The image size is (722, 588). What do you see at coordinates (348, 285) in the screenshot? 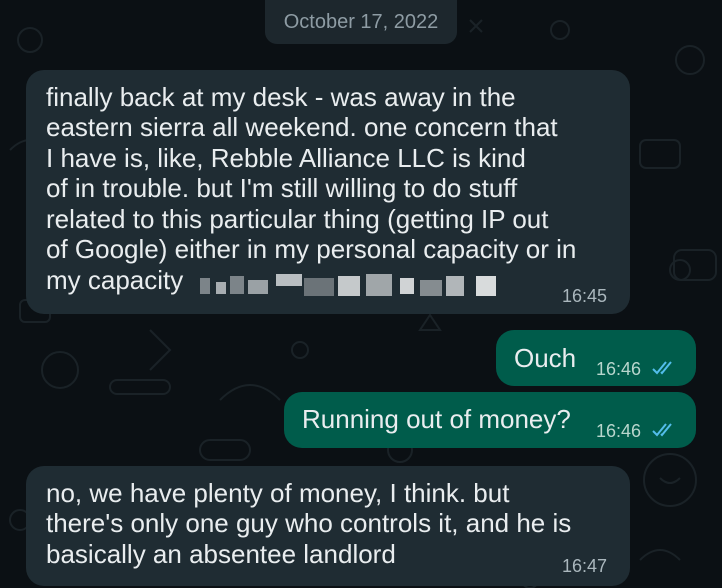
I see `redacted-text` at bounding box center [348, 285].